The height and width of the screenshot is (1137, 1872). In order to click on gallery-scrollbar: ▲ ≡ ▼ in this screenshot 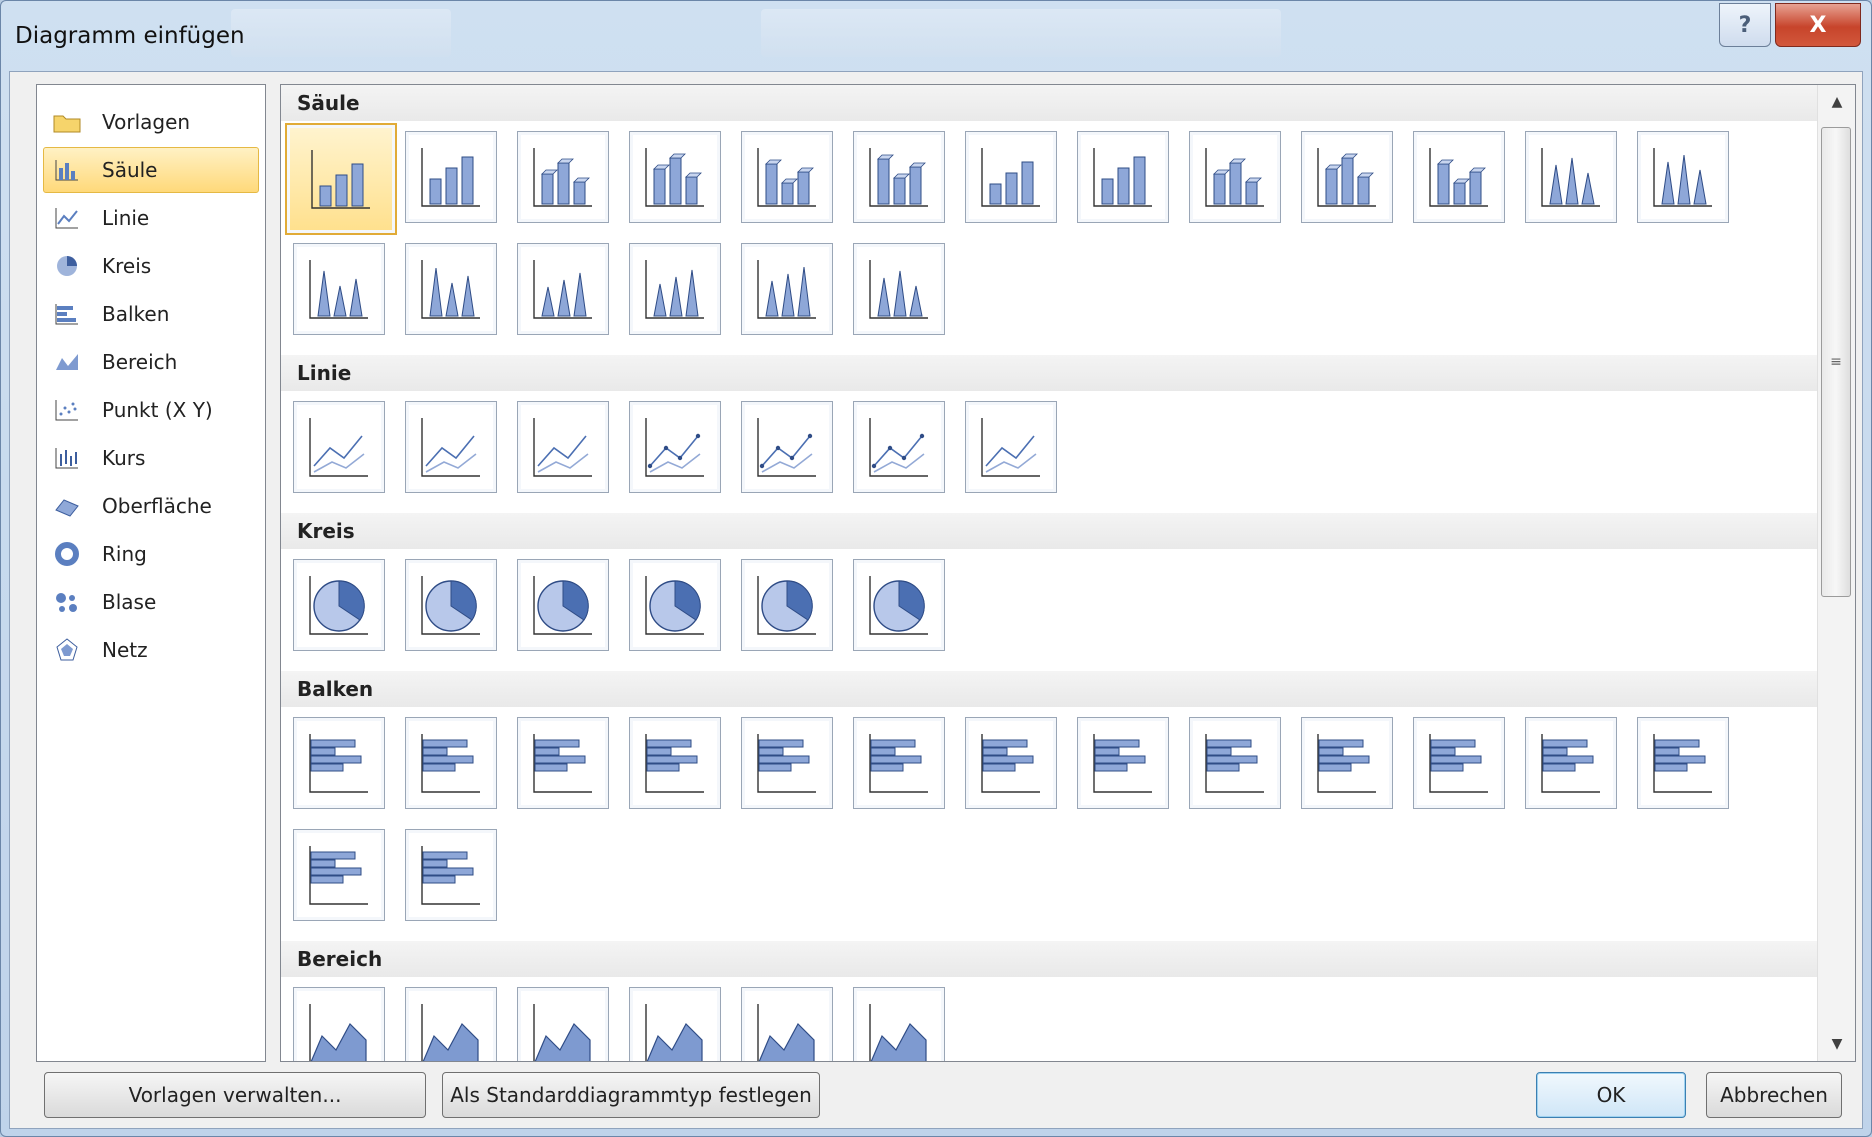, I will do `click(1836, 573)`.